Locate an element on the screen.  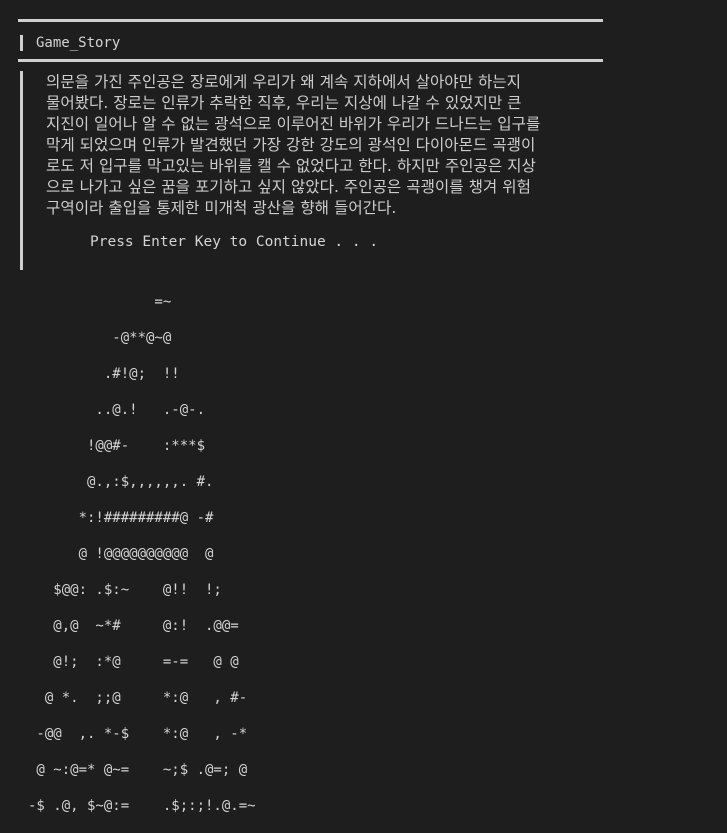
ascii-line: @!; :*@ =-= @ @ is located at coordinates (133, 662).